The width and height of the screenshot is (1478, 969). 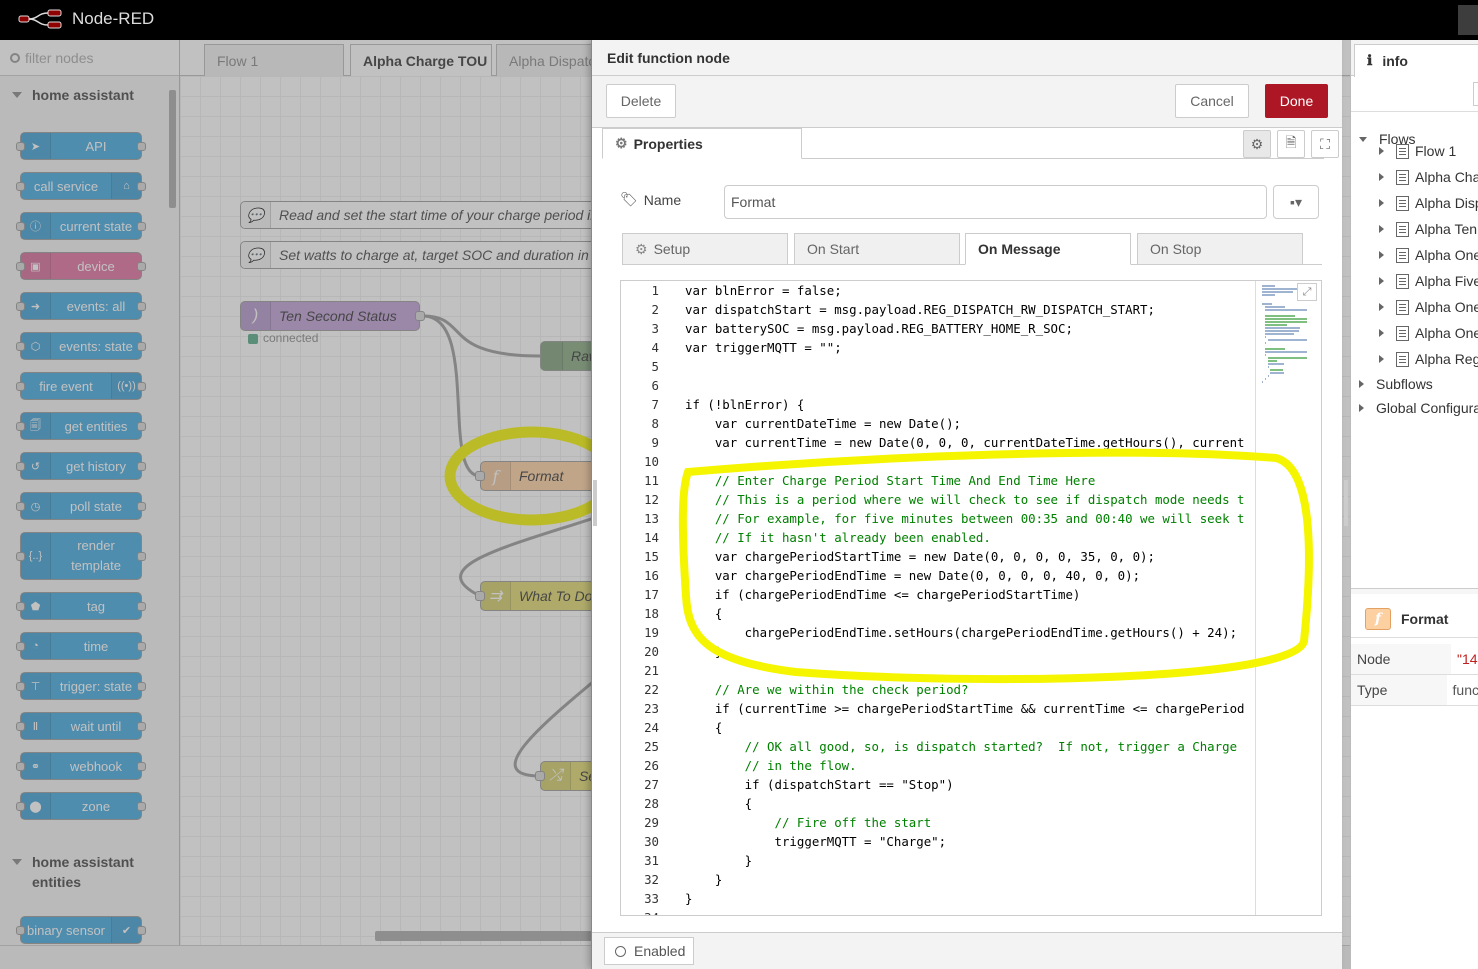 I want to click on palette-node-label: binary sensor, so click(x=66, y=930).